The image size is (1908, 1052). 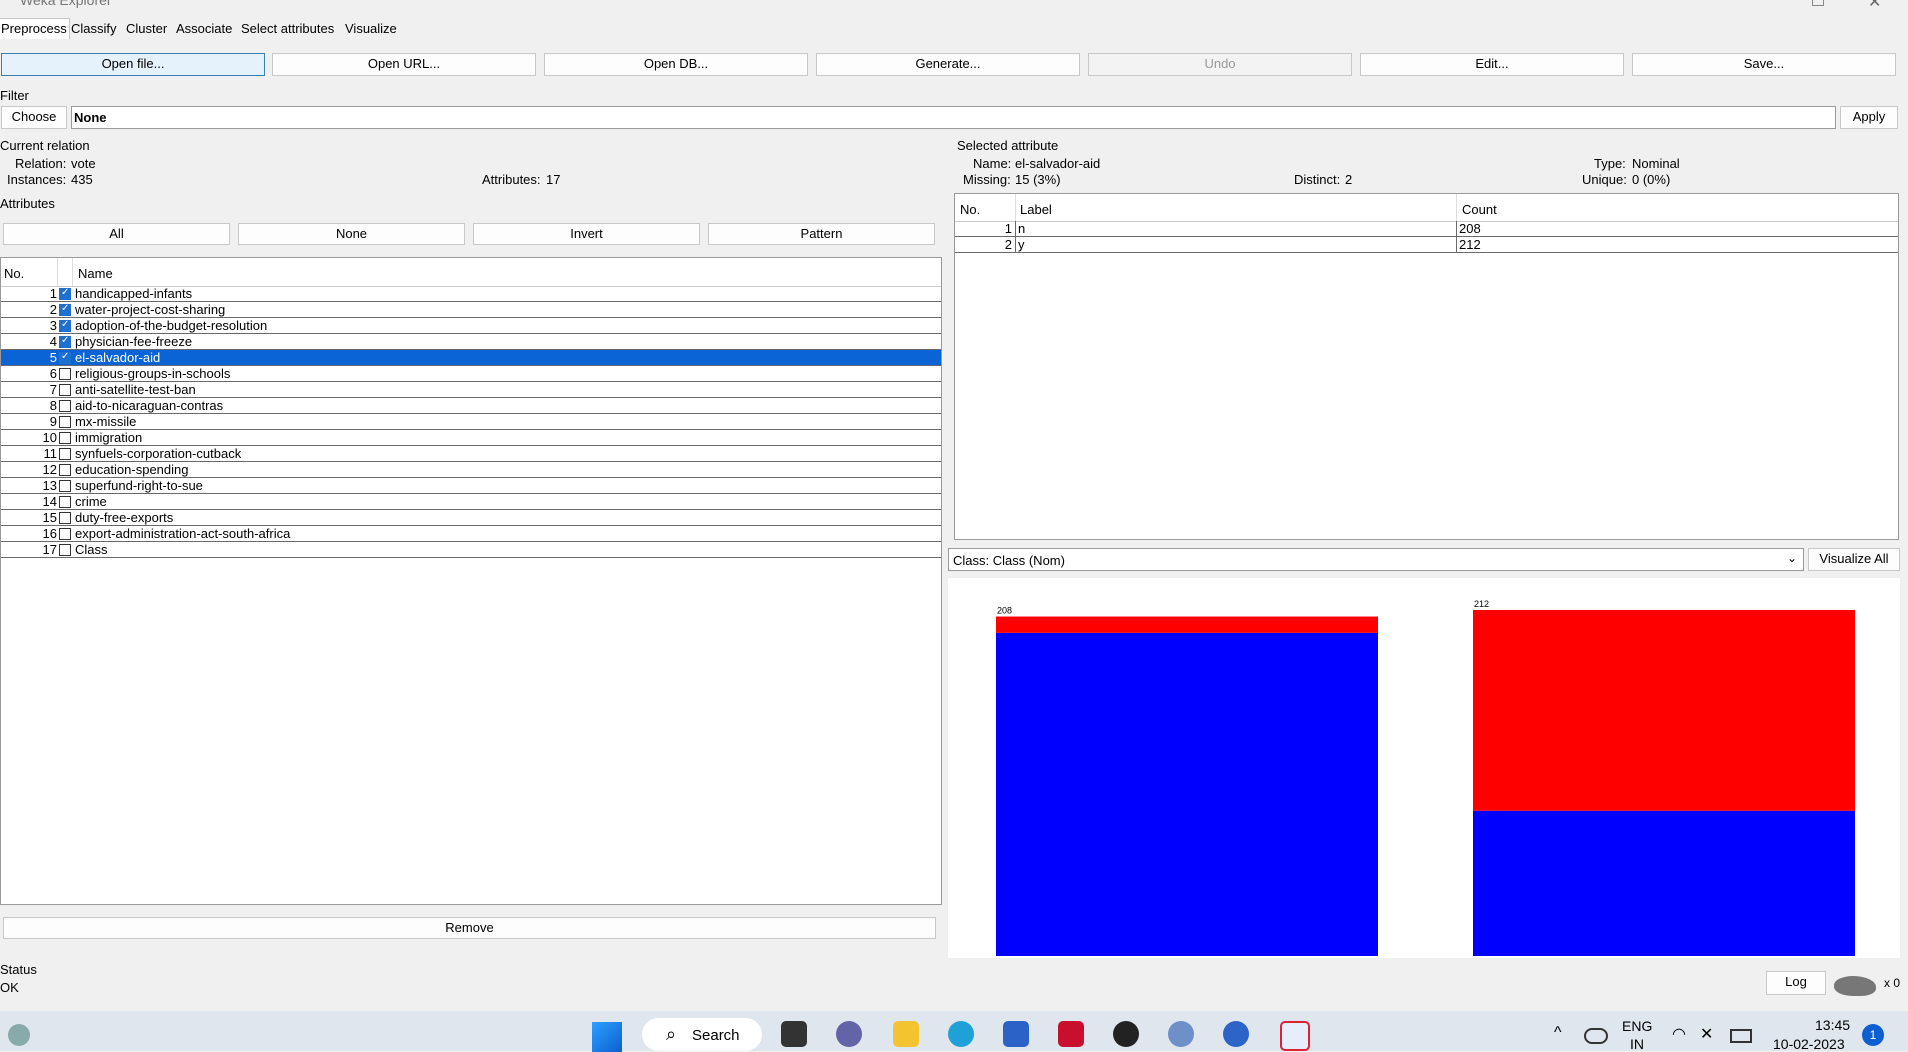 What do you see at coordinates (1126, 1034) in the screenshot?
I see `dell-icon` at bounding box center [1126, 1034].